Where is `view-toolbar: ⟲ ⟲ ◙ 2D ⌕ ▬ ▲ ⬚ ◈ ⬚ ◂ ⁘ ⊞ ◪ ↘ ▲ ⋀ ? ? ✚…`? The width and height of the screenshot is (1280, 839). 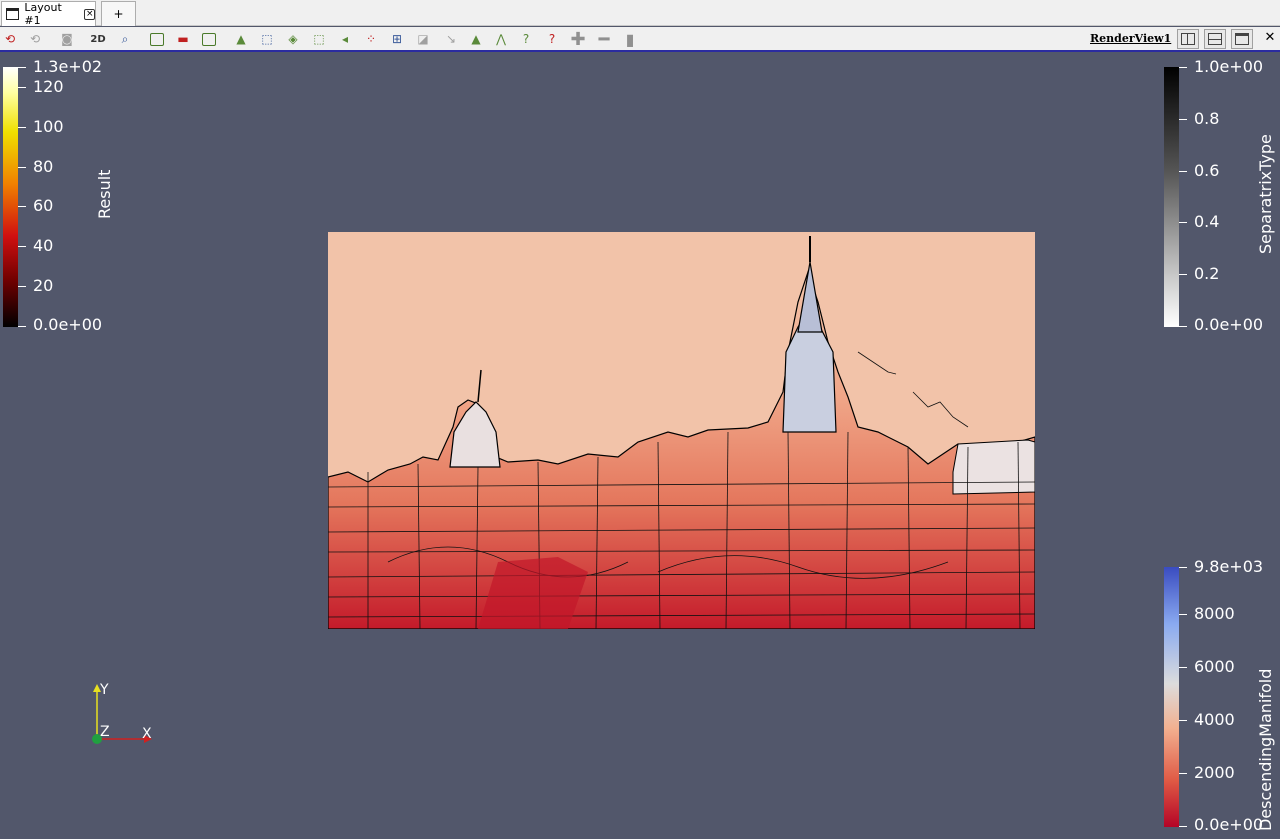 view-toolbar: ⟲ ⟲ ◙ 2D ⌕ ▬ ▲ ⬚ ◈ ⬚ ◂ ⁘ ⊞ ◪ ↘ ▲ ⋀ ? ? ✚… is located at coordinates (640, 39).